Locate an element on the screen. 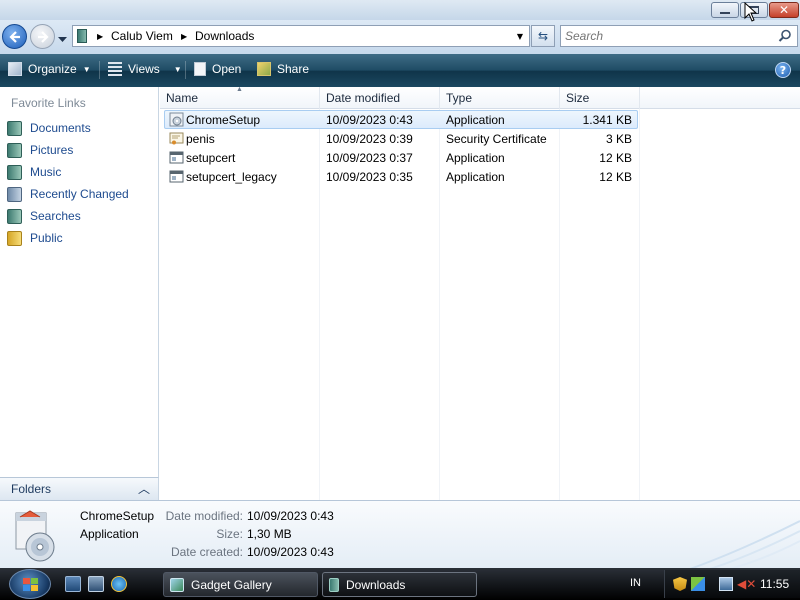  file-date-modified: 10/09/2023 0:37 is located at coordinates (369, 158).